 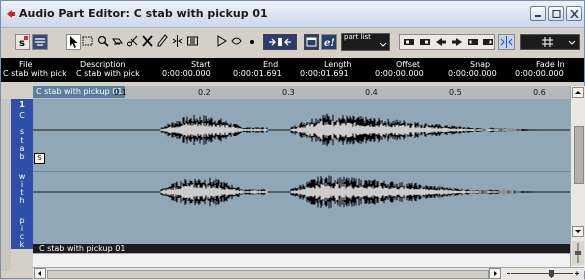 I want to click on zoom-tool-button, so click(x=103, y=42).